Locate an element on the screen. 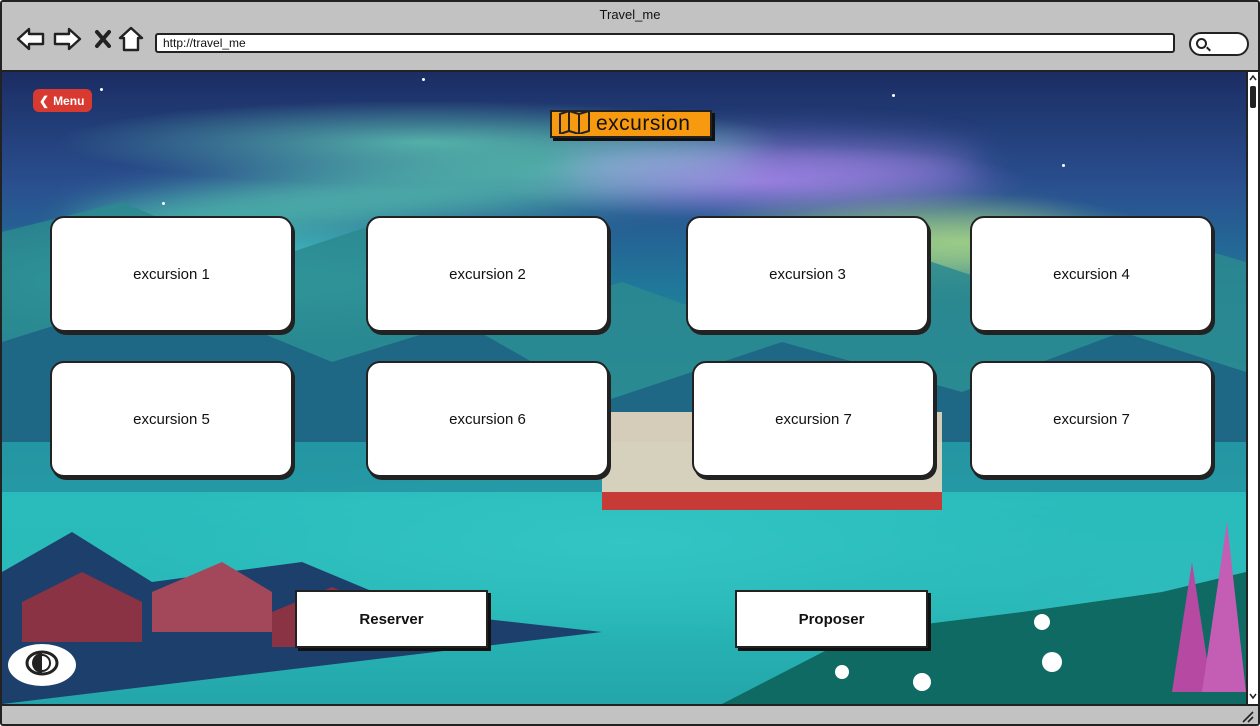  excursion-card-label: excursion 3 is located at coordinates (807, 274).